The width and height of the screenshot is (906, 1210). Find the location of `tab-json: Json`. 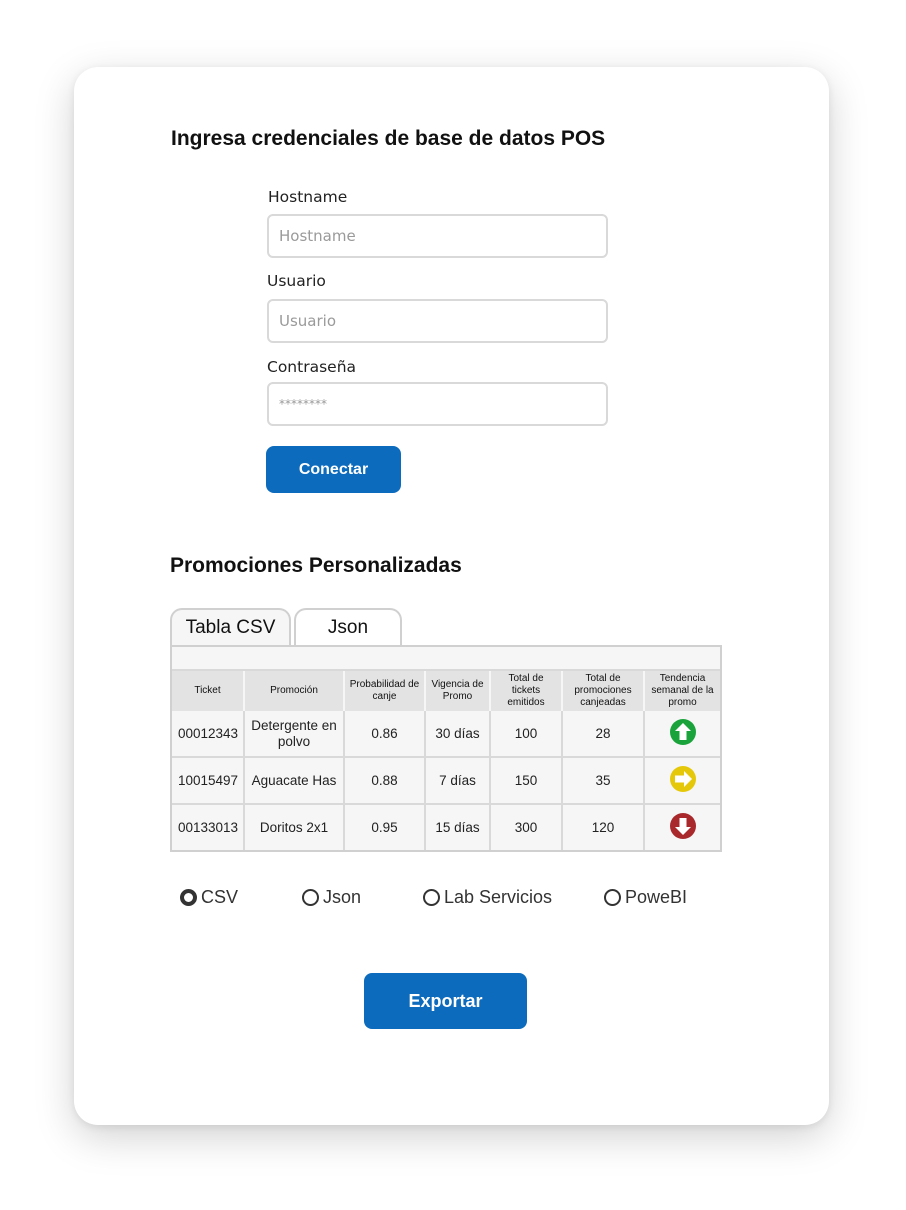

tab-json: Json is located at coordinates (348, 627).